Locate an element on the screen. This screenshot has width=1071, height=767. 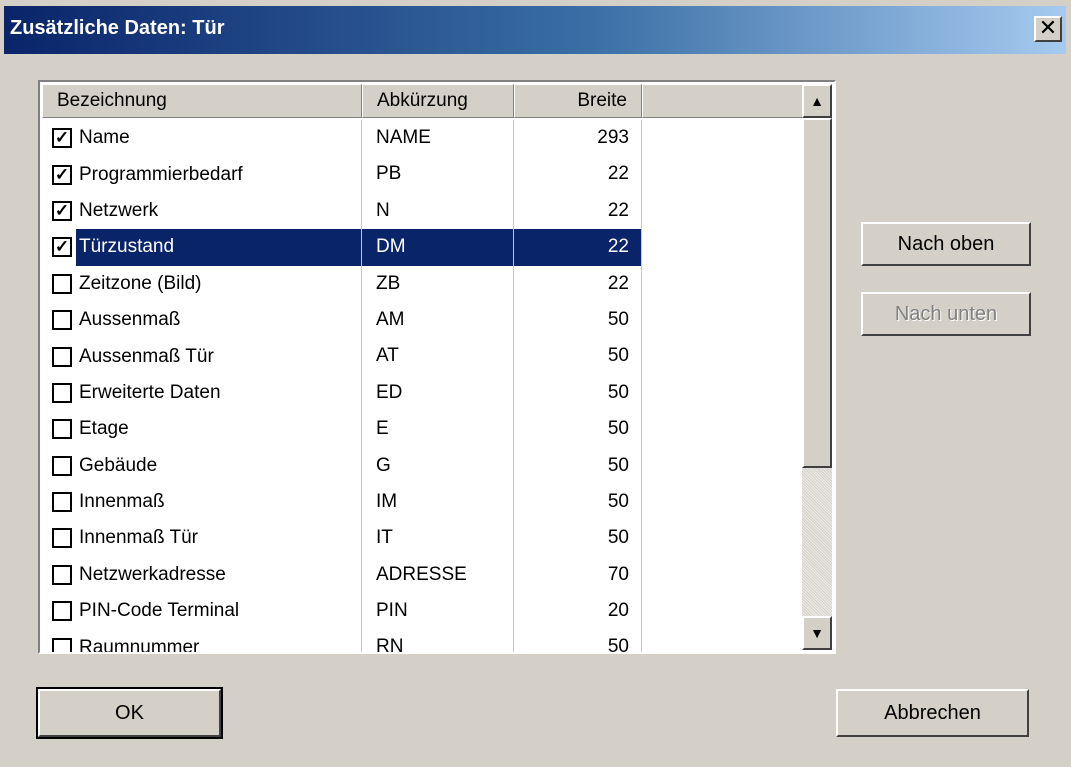
row-label: Zeitzone (Bild) is located at coordinates (140, 283).